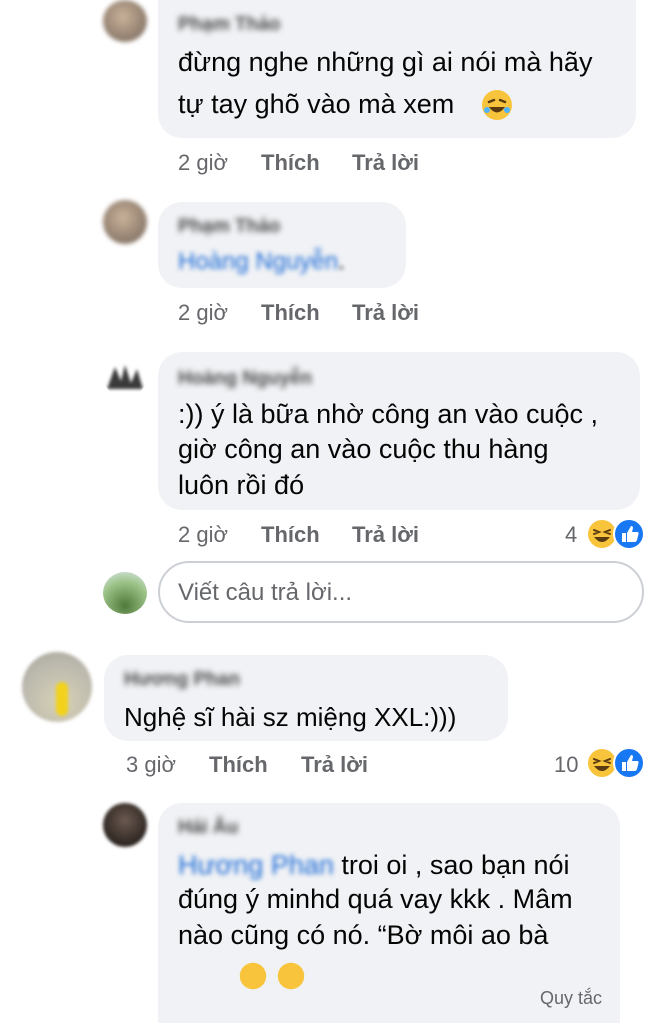 This screenshot has height=1023, width=666. Describe the element at coordinates (363, 935) in the screenshot. I see `comment-text-line: nào cũng có nó. “Bờ môi ao bà` at that location.